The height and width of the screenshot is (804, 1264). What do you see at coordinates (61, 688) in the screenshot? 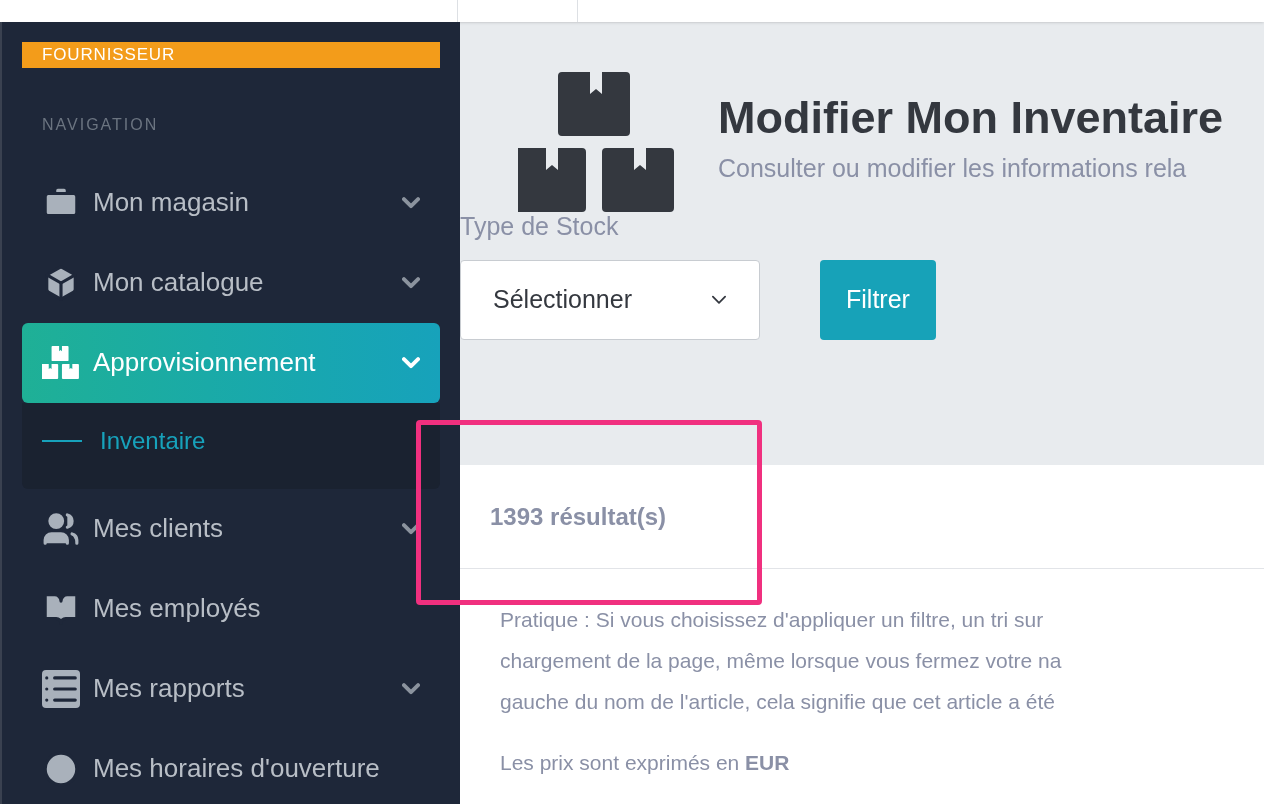
I see `list-icon` at bounding box center [61, 688].